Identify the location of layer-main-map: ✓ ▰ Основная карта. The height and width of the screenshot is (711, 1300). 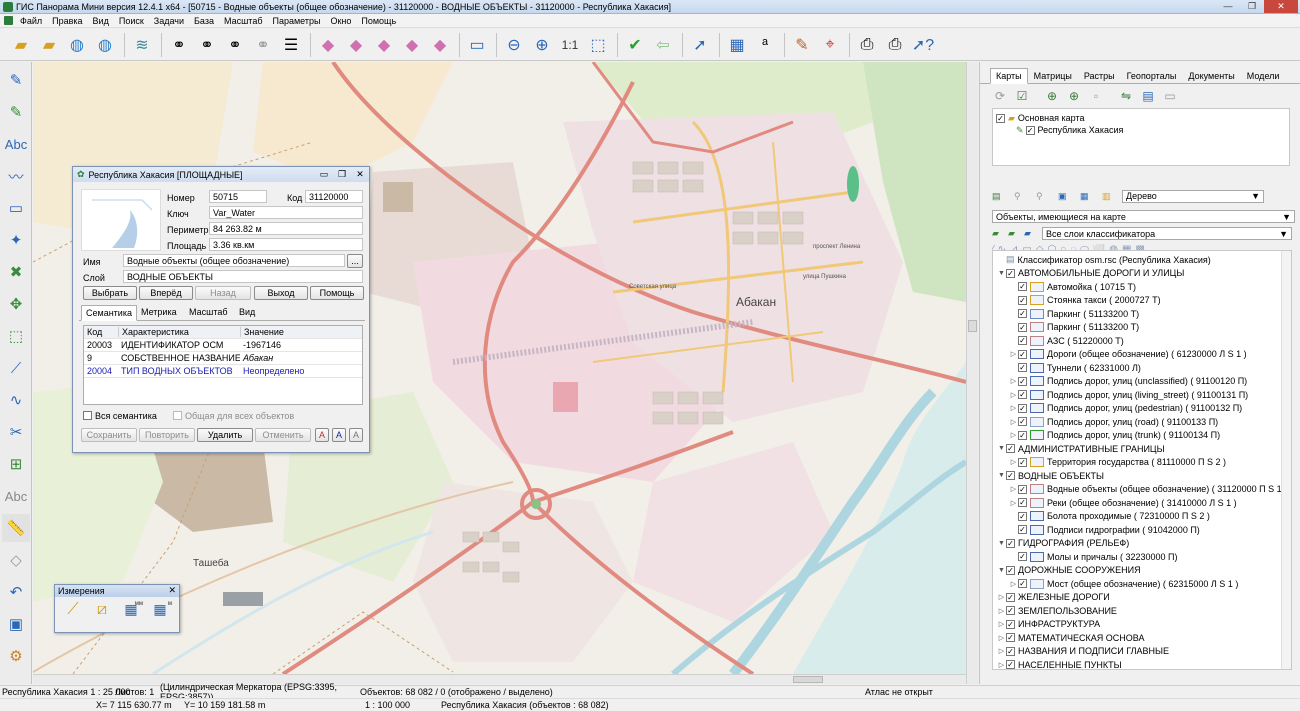
(1141, 118).